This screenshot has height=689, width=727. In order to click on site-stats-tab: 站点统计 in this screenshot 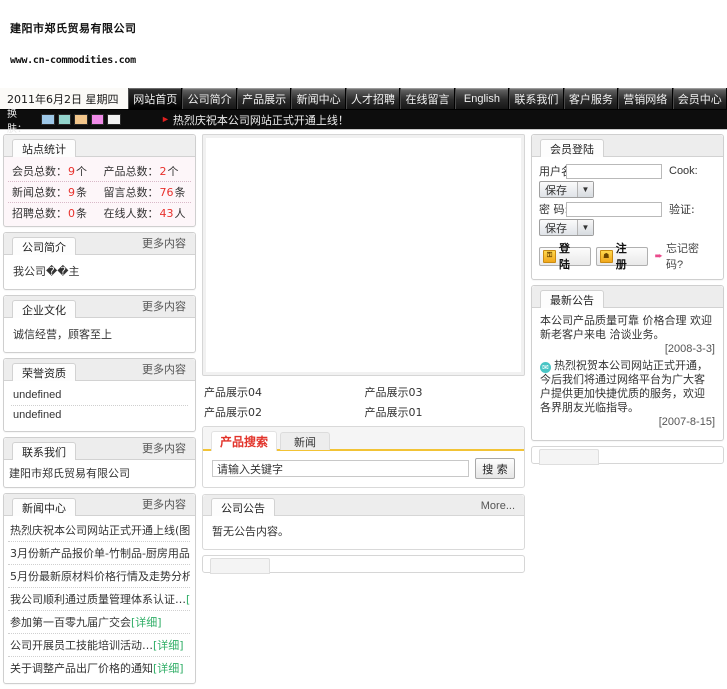, I will do `click(44, 148)`.